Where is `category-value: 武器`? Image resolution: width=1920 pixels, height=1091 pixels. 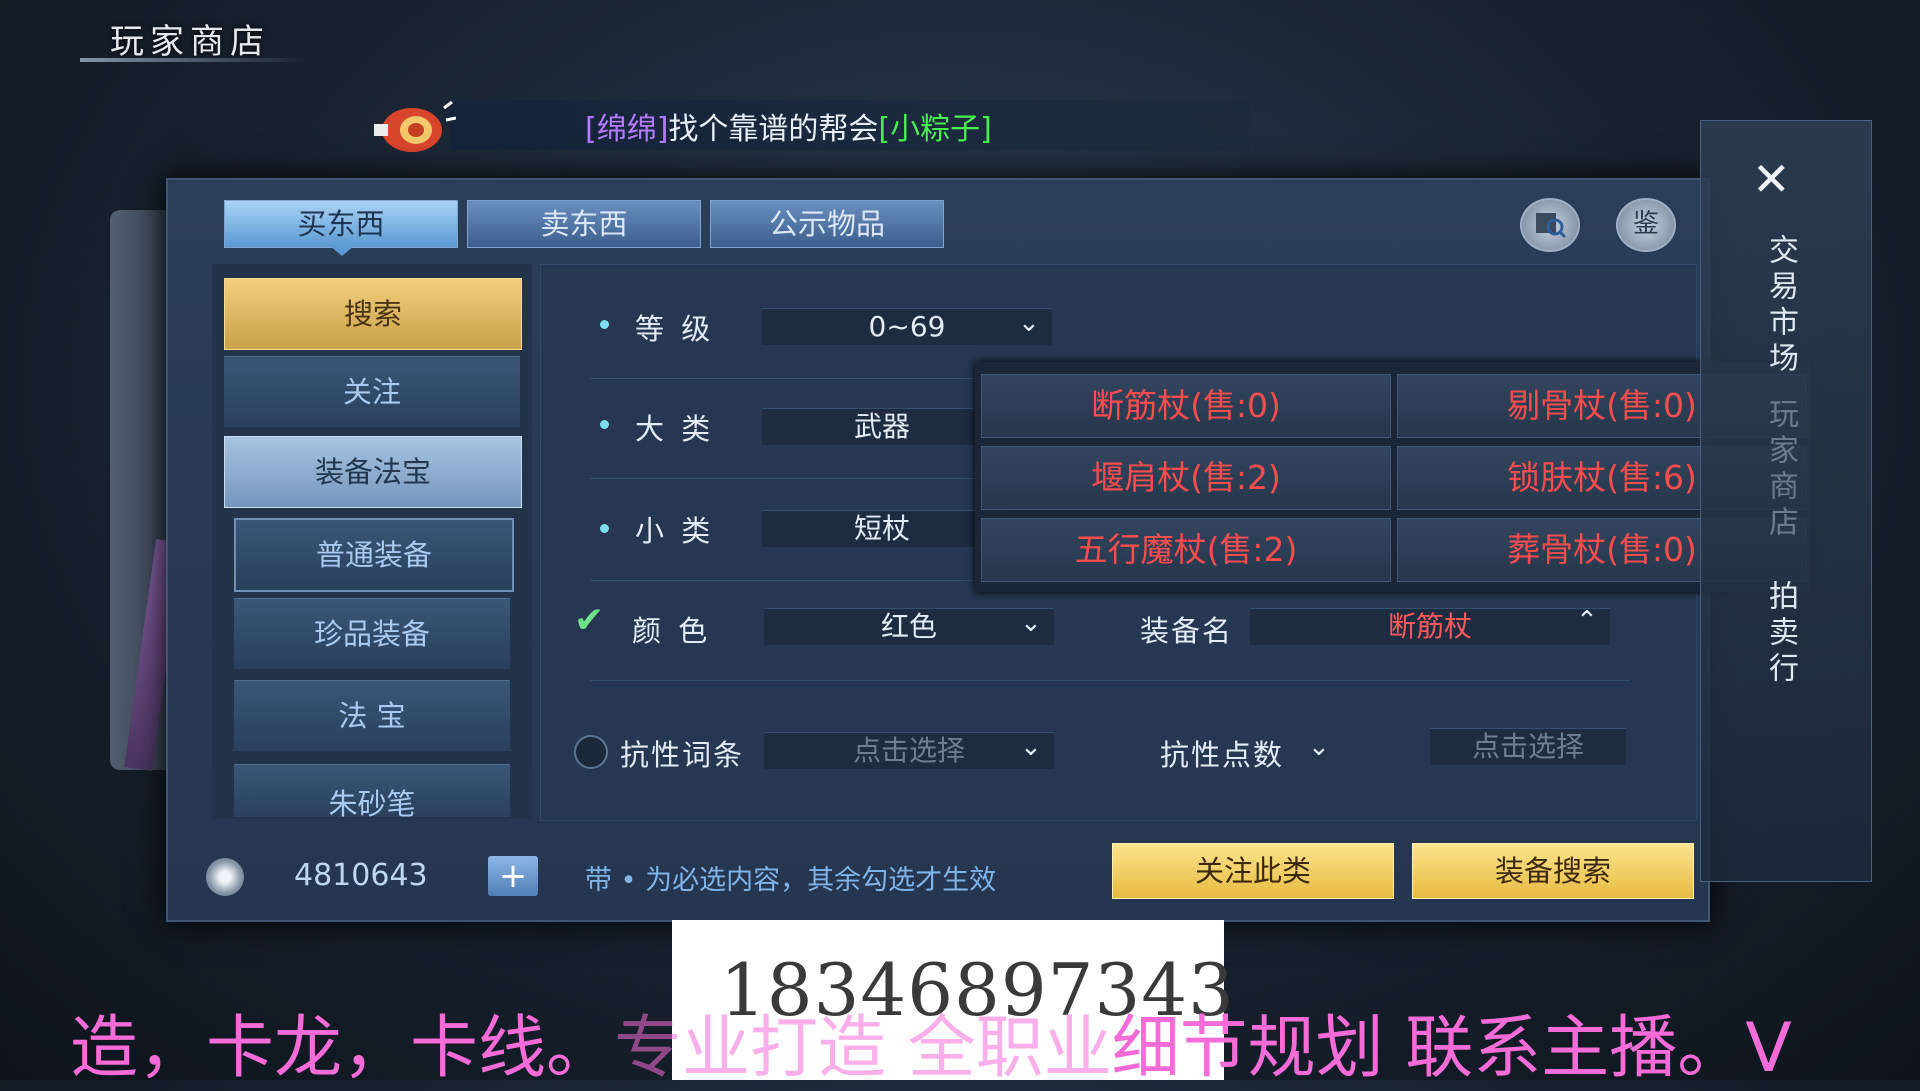 category-value: 武器 is located at coordinates (881, 426).